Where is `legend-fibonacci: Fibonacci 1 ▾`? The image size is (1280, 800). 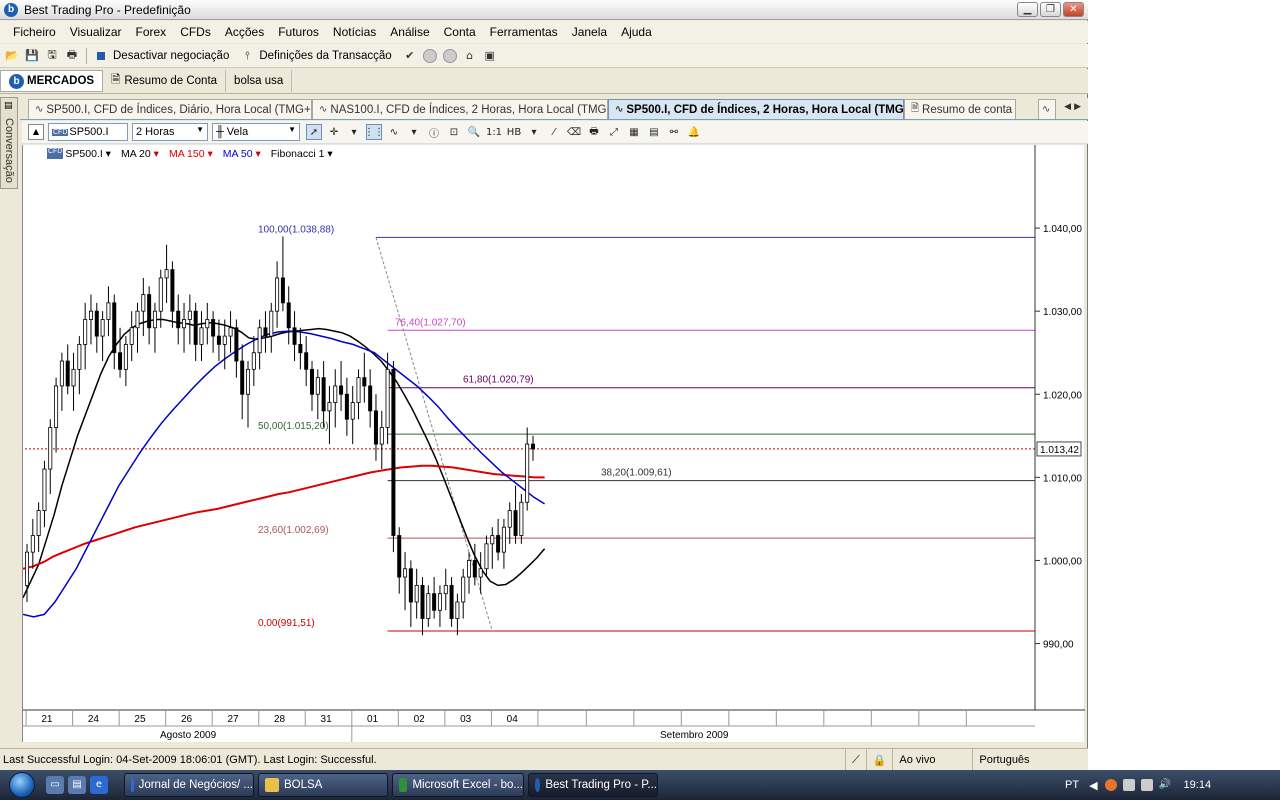 legend-fibonacci: Fibonacci 1 ▾ is located at coordinates (302, 154).